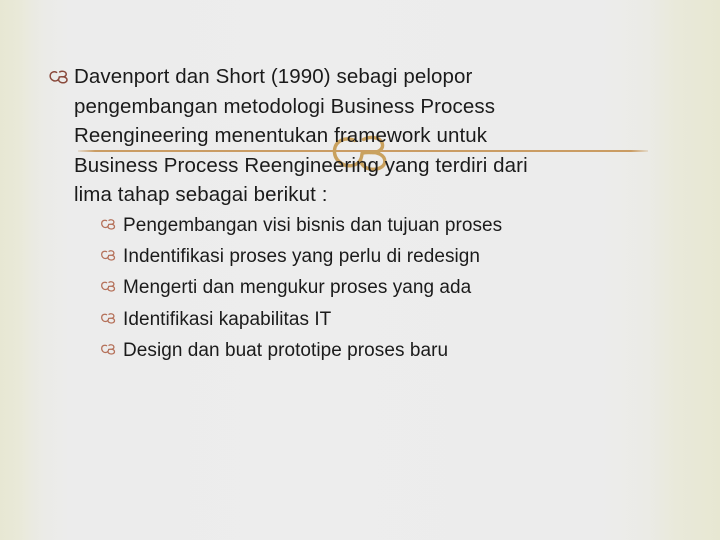 The image size is (720, 540). Describe the element at coordinates (370, 319) in the screenshot. I see `list-item: Identifikasi kapabilitas IT` at that location.